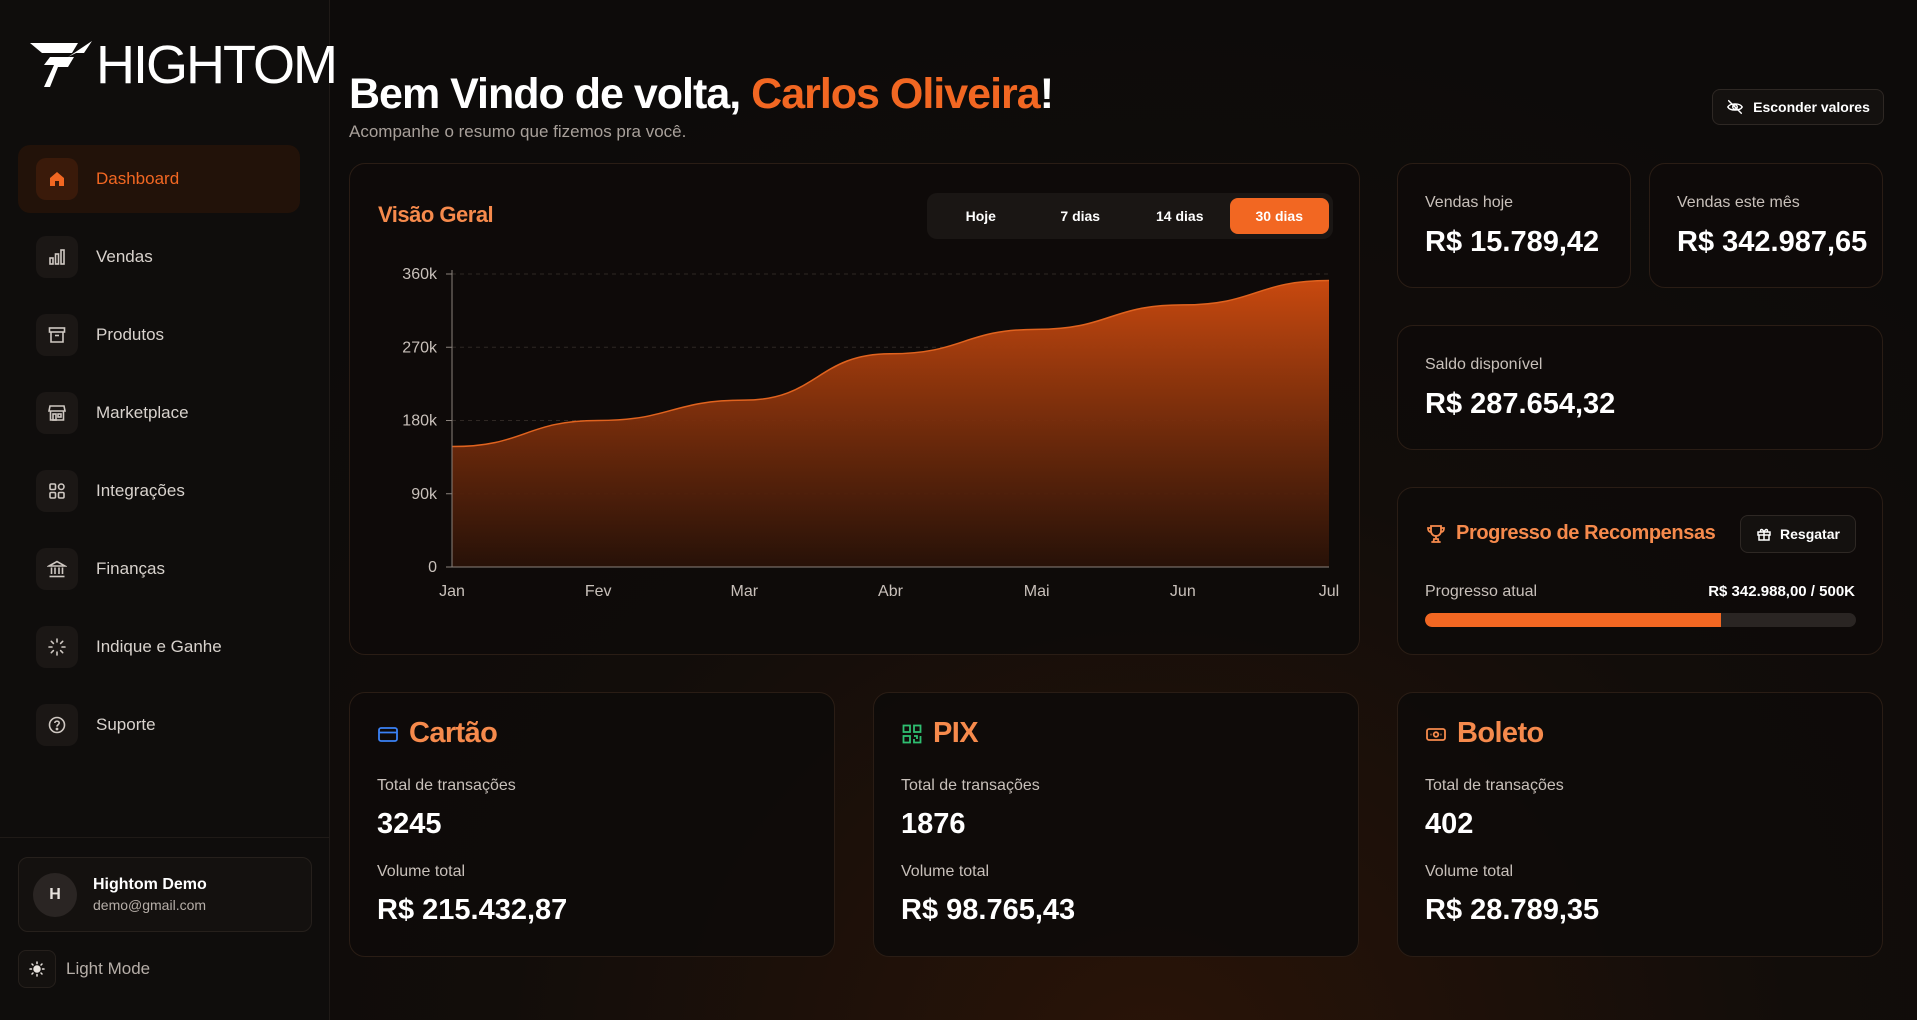 The image size is (1917, 1020). Describe the element at coordinates (1183, 591) in the screenshot. I see `x-tick-label: Jun` at that location.